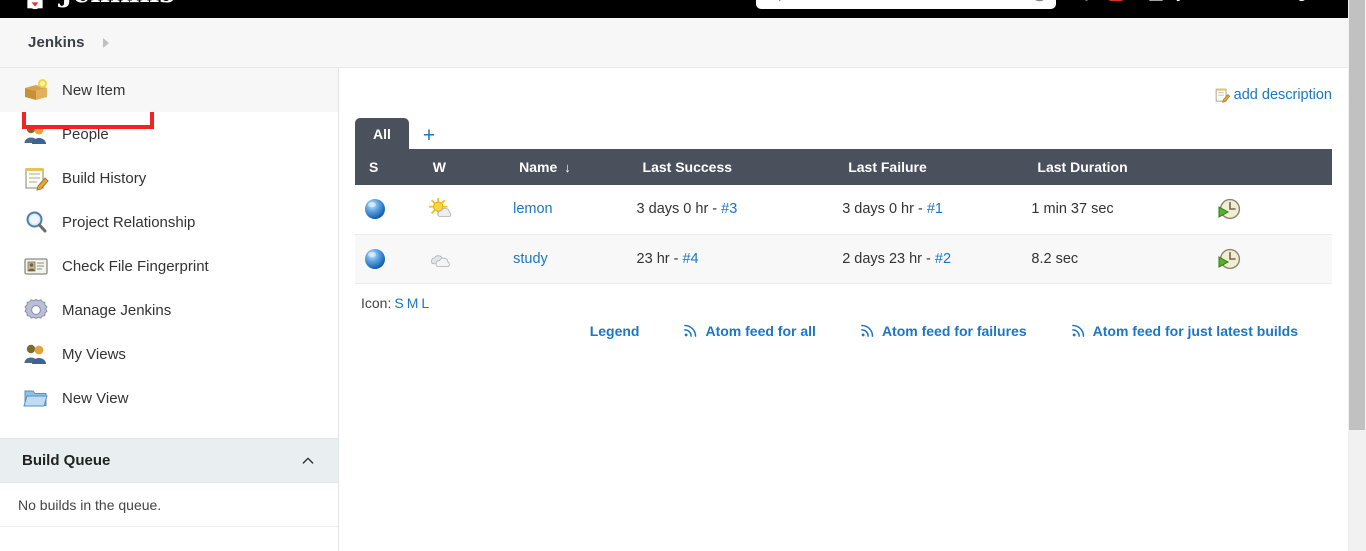 The width and height of the screenshot is (1366, 551). What do you see at coordinates (169, 398) in the screenshot?
I see `sidebar-item-new-view: New View` at bounding box center [169, 398].